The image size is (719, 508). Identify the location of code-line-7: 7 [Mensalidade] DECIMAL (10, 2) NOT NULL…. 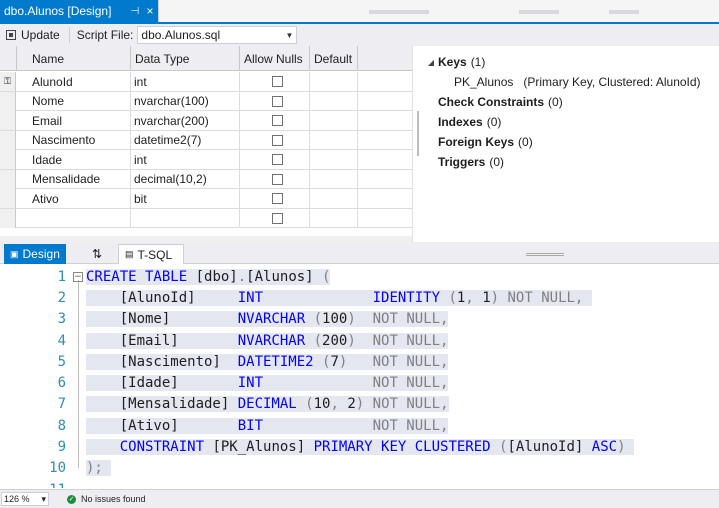
(359, 404).